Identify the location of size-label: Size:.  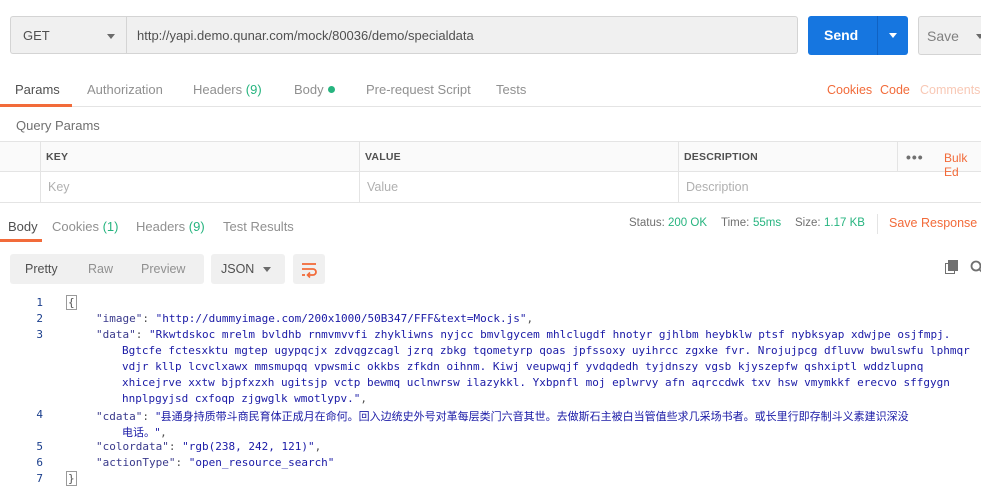
(808, 223).